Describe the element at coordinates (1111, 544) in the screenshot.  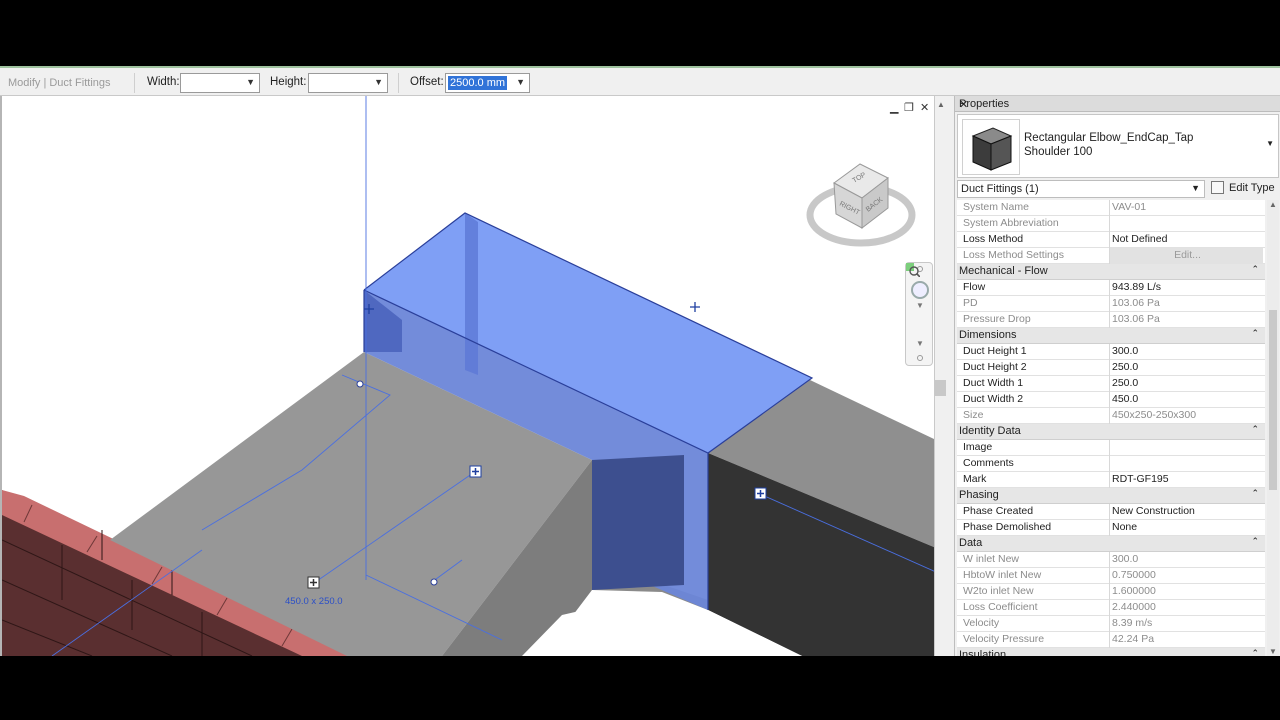
I see `property-group-header: Data ⌃` at that location.